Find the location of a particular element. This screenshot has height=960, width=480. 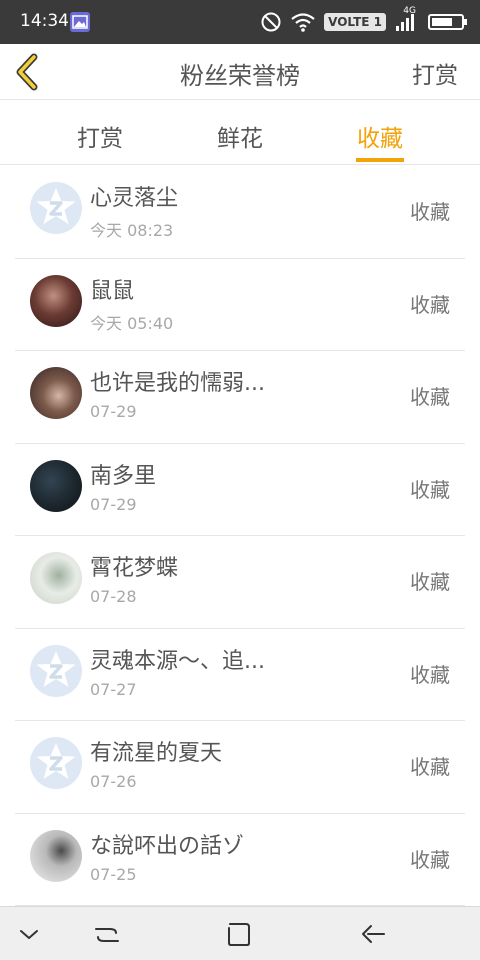

tab-favorites: 收藏 is located at coordinates (380, 136).